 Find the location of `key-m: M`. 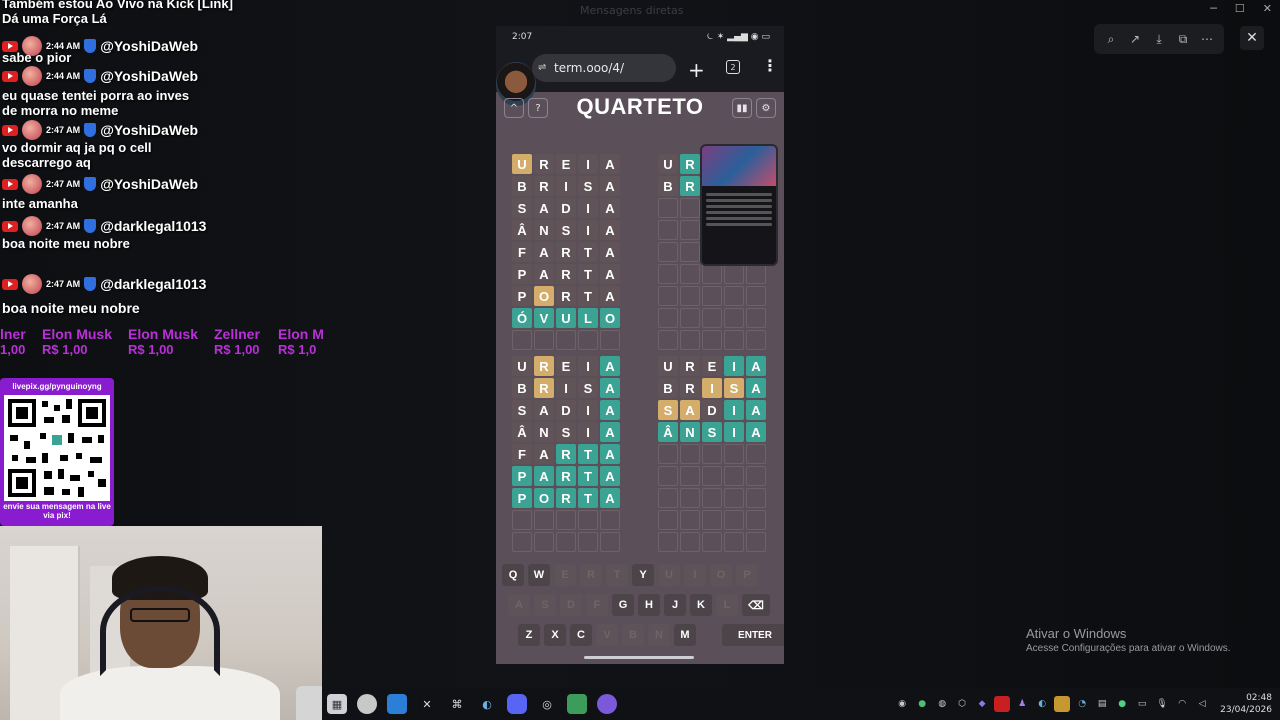

key-m: M is located at coordinates (685, 635).